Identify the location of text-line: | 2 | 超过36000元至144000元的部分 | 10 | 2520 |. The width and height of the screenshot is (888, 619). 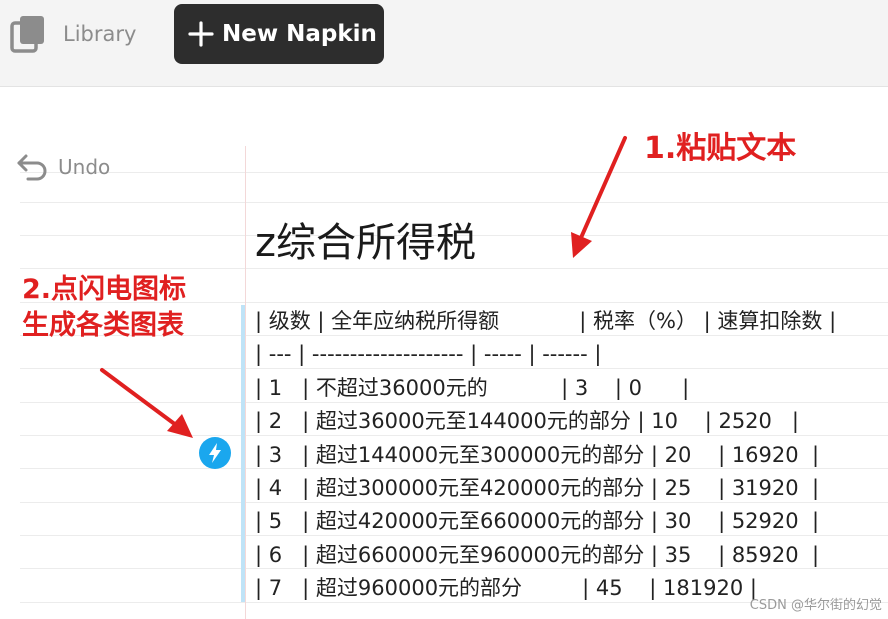
(545, 421).